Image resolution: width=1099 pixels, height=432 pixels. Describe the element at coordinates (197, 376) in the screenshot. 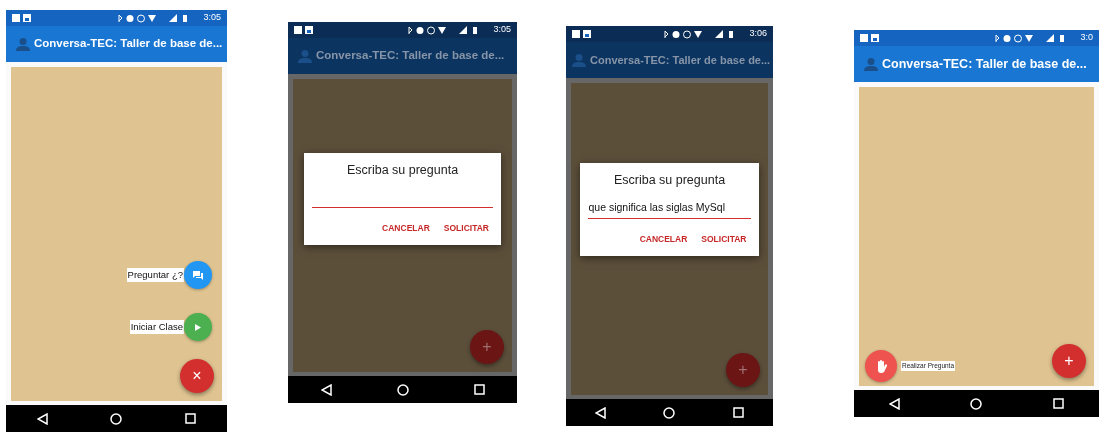

I see `fab-button: ×` at that location.